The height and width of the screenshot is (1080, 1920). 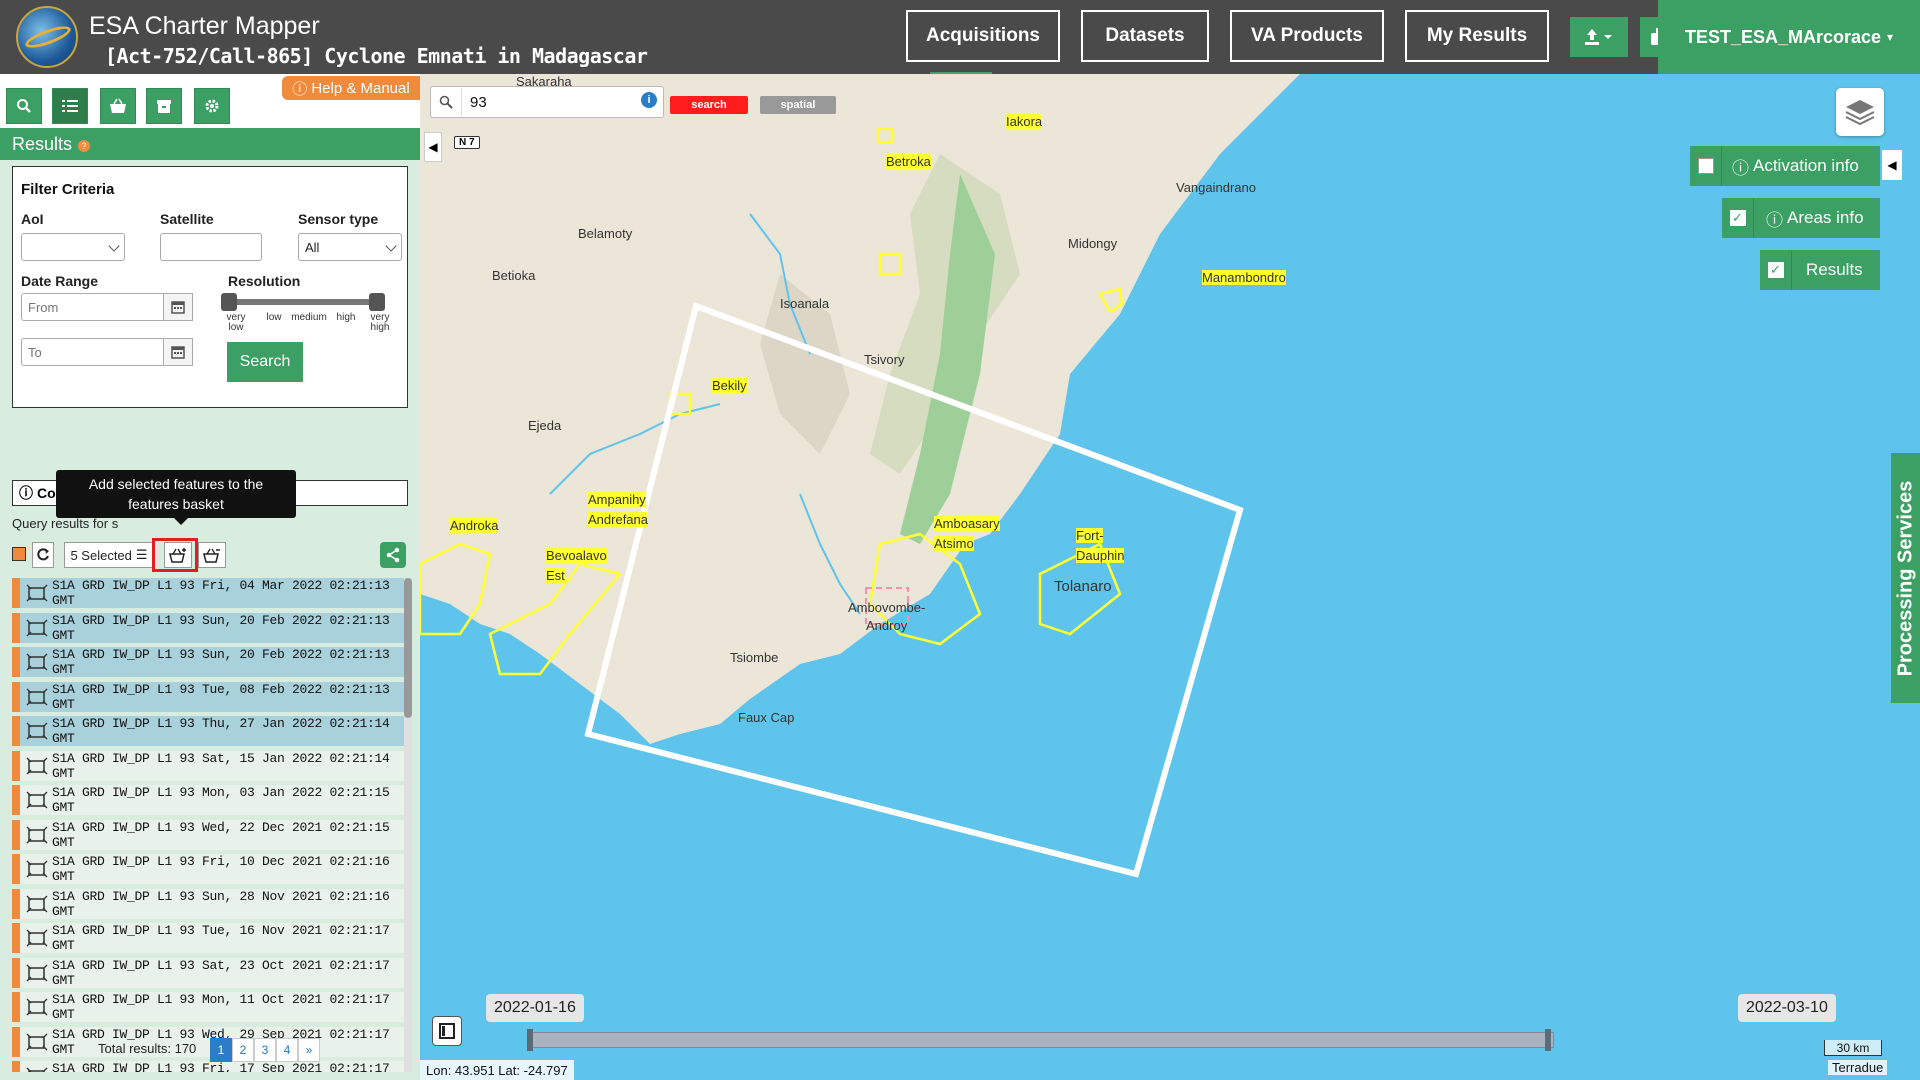 What do you see at coordinates (1040, 1040) in the screenshot?
I see `timeline-slider` at bounding box center [1040, 1040].